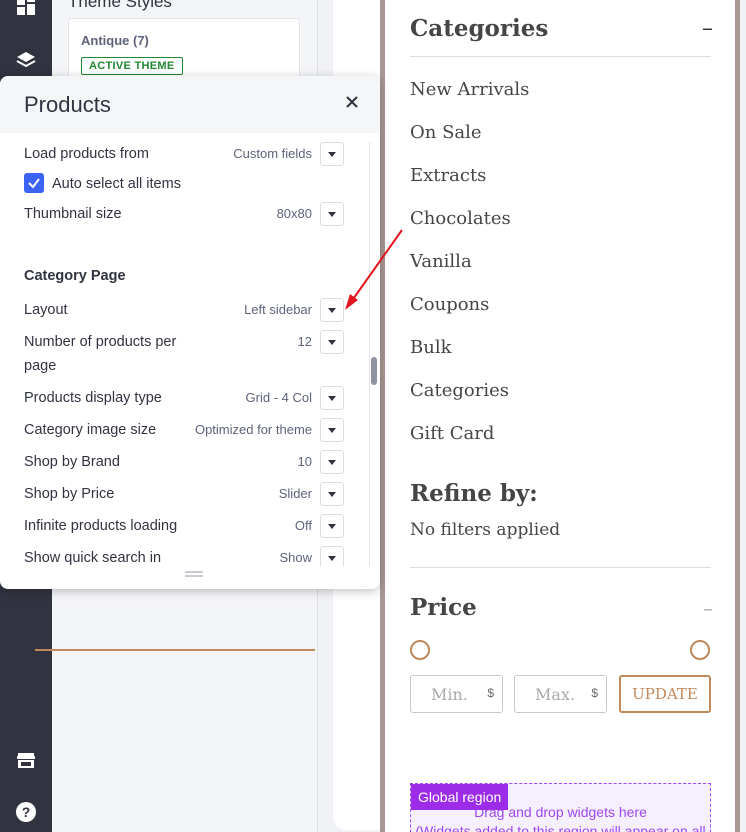 The image size is (746, 832). Describe the element at coordinates (115, 40) in the screenshot. I see `theme-card-name: Antique (7)` at that location.